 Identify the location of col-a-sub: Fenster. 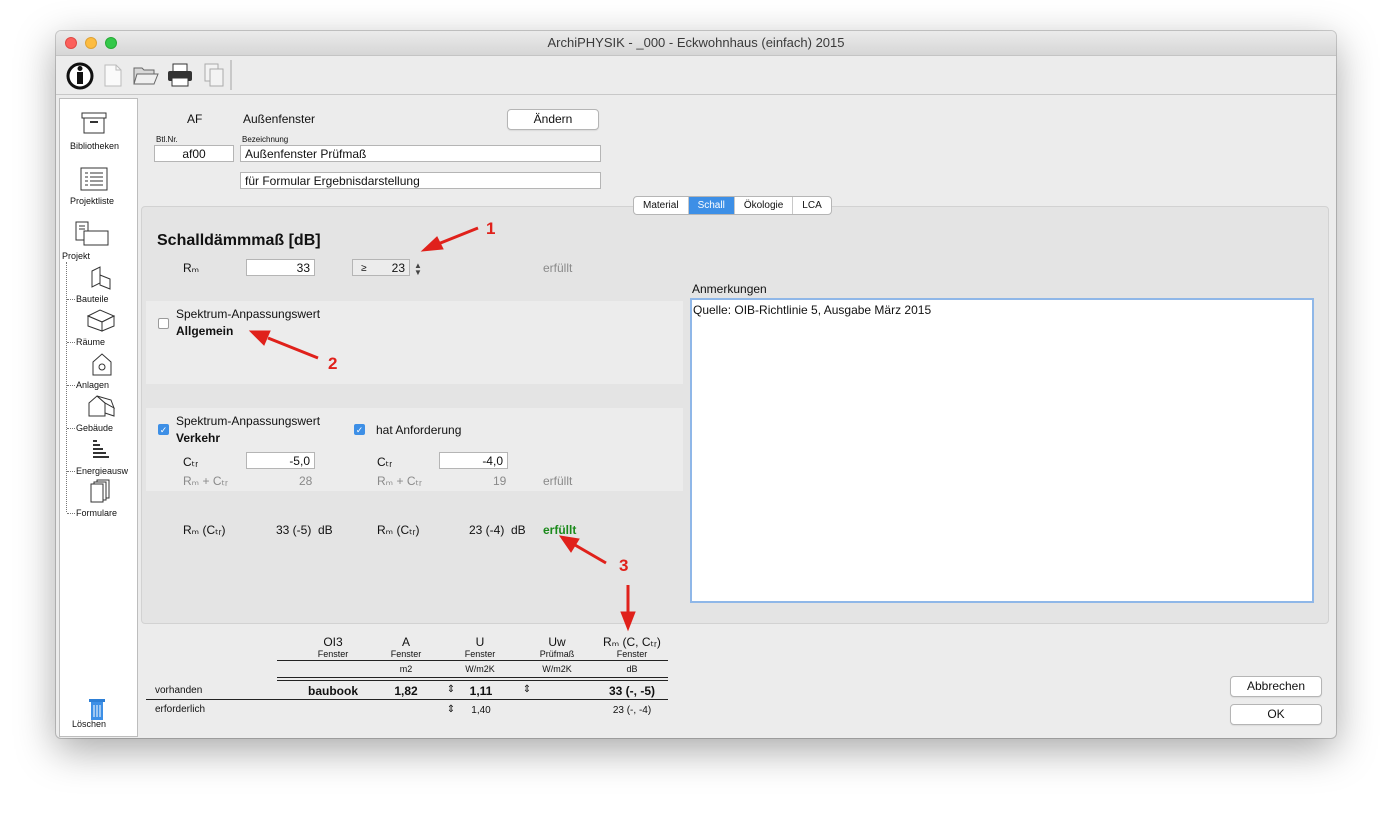
(406, 654).